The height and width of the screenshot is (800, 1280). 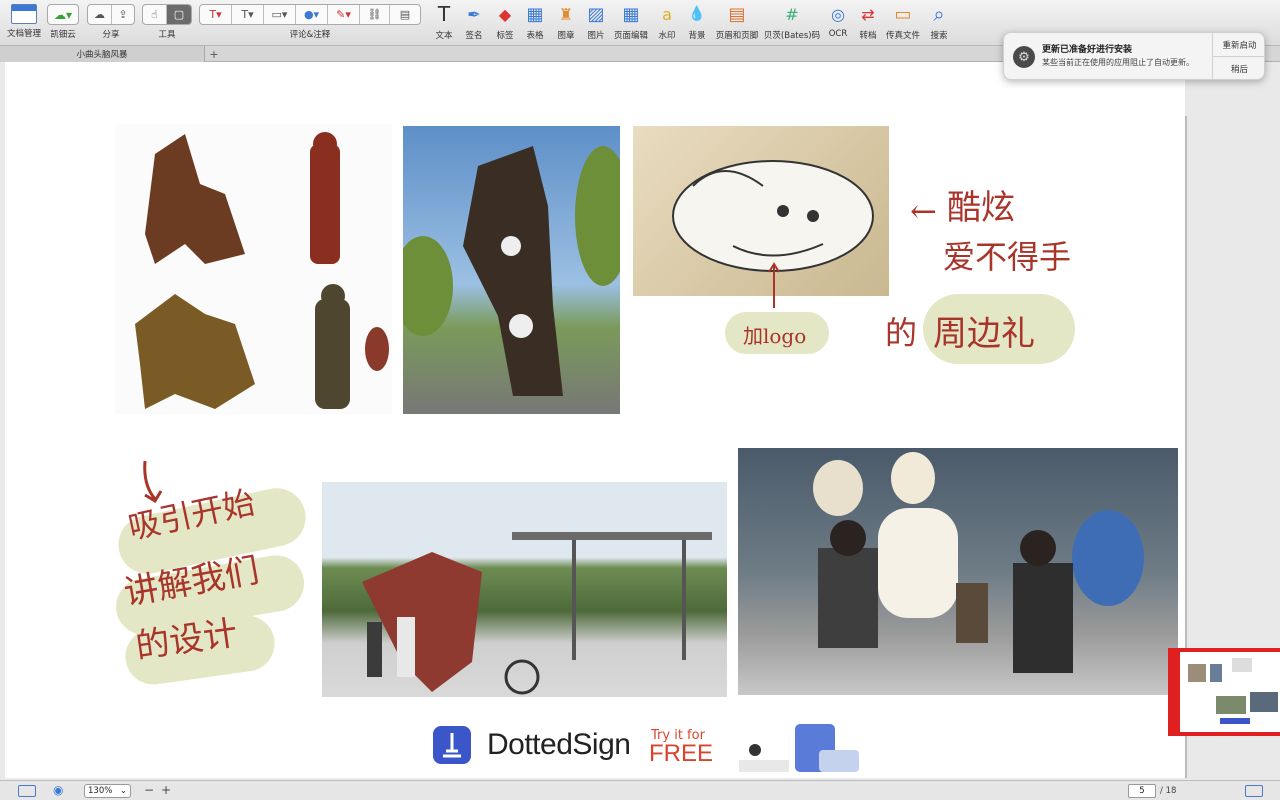 What do you see at coordinates (903, 14) in the screenshot?
I see `fax-icon: ▭` at bounding box center [903, 14].